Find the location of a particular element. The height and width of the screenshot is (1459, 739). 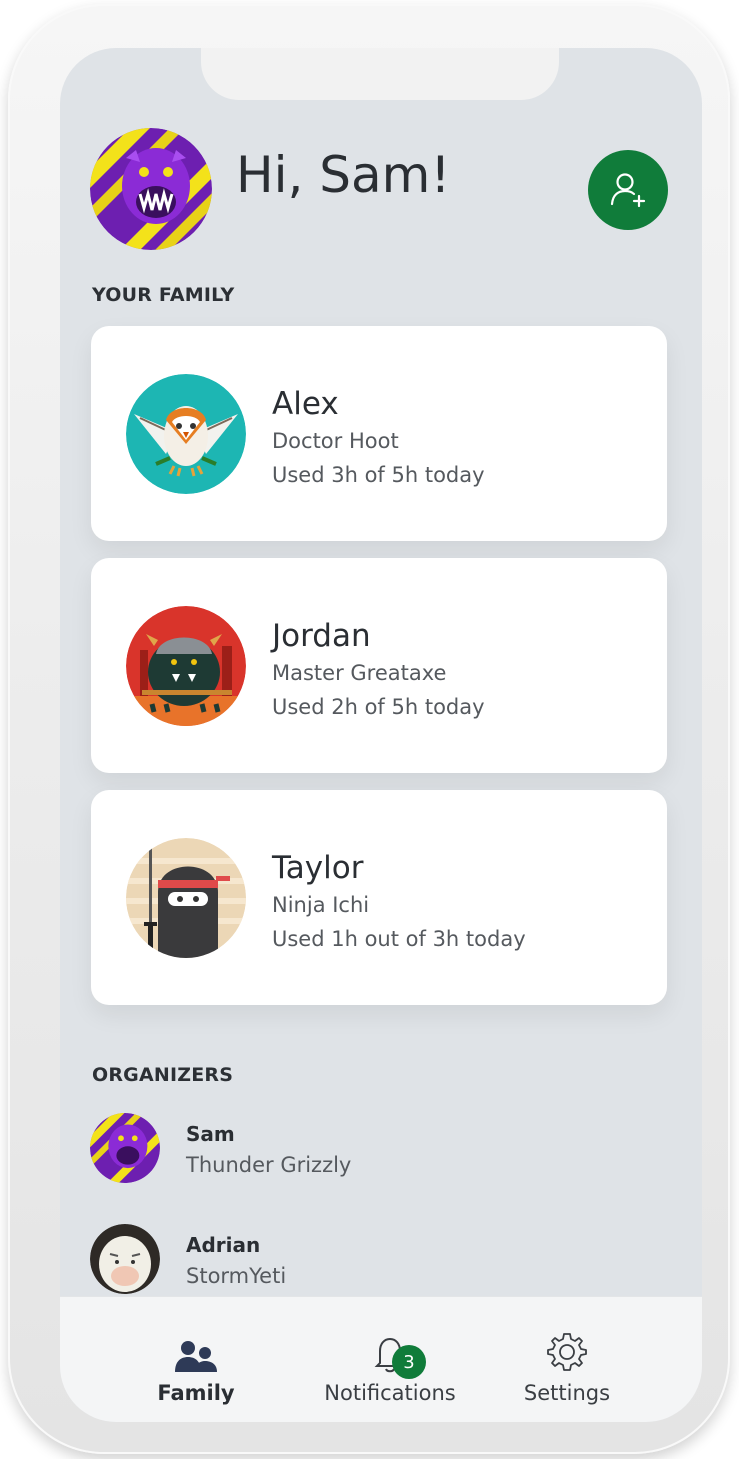

organizer-name: Sam is located at coordinates (210, 1134).